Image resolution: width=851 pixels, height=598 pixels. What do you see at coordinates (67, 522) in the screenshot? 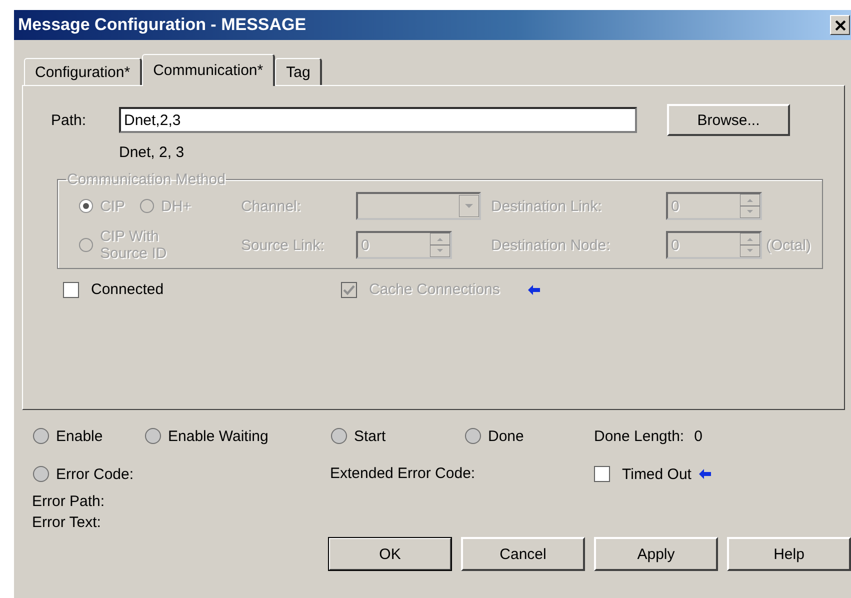
I see `error-text-label: Error Text:` at bounding box center [67, 522].